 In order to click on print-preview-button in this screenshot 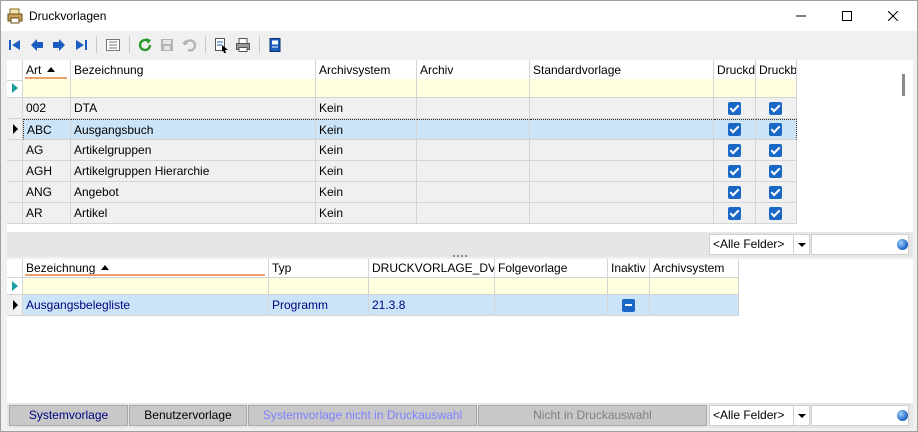, I will do `click(221, 45)`.